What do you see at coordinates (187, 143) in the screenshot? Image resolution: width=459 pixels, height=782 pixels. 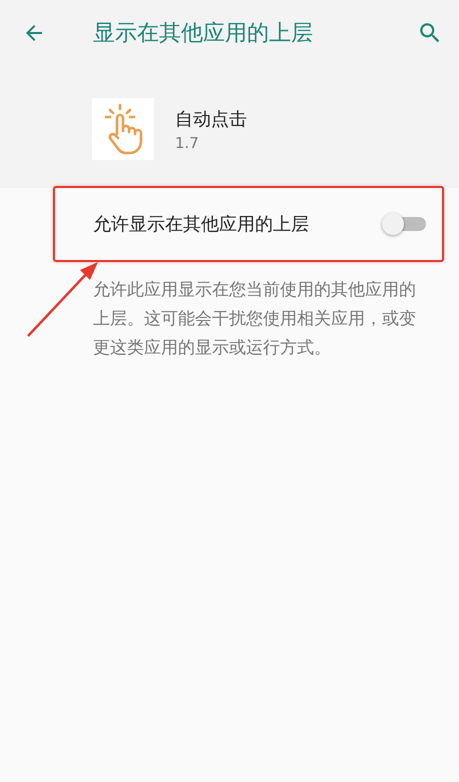 I see `app-version: 1.7` at bounding box center [187, 143].